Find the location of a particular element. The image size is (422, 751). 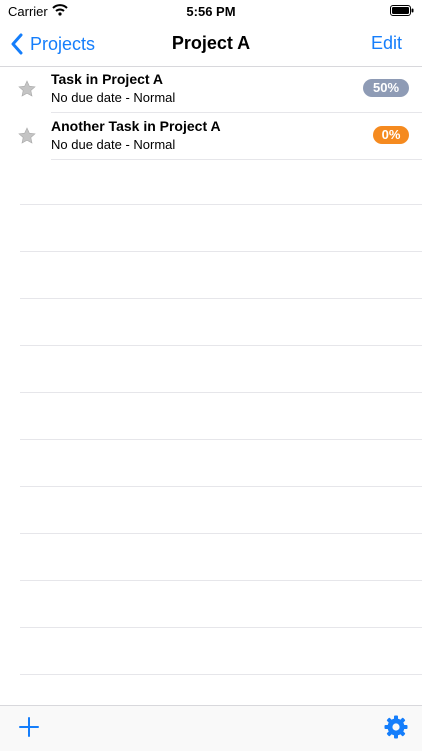

task-title: Task in Project A is located at coordinates (107, 79).